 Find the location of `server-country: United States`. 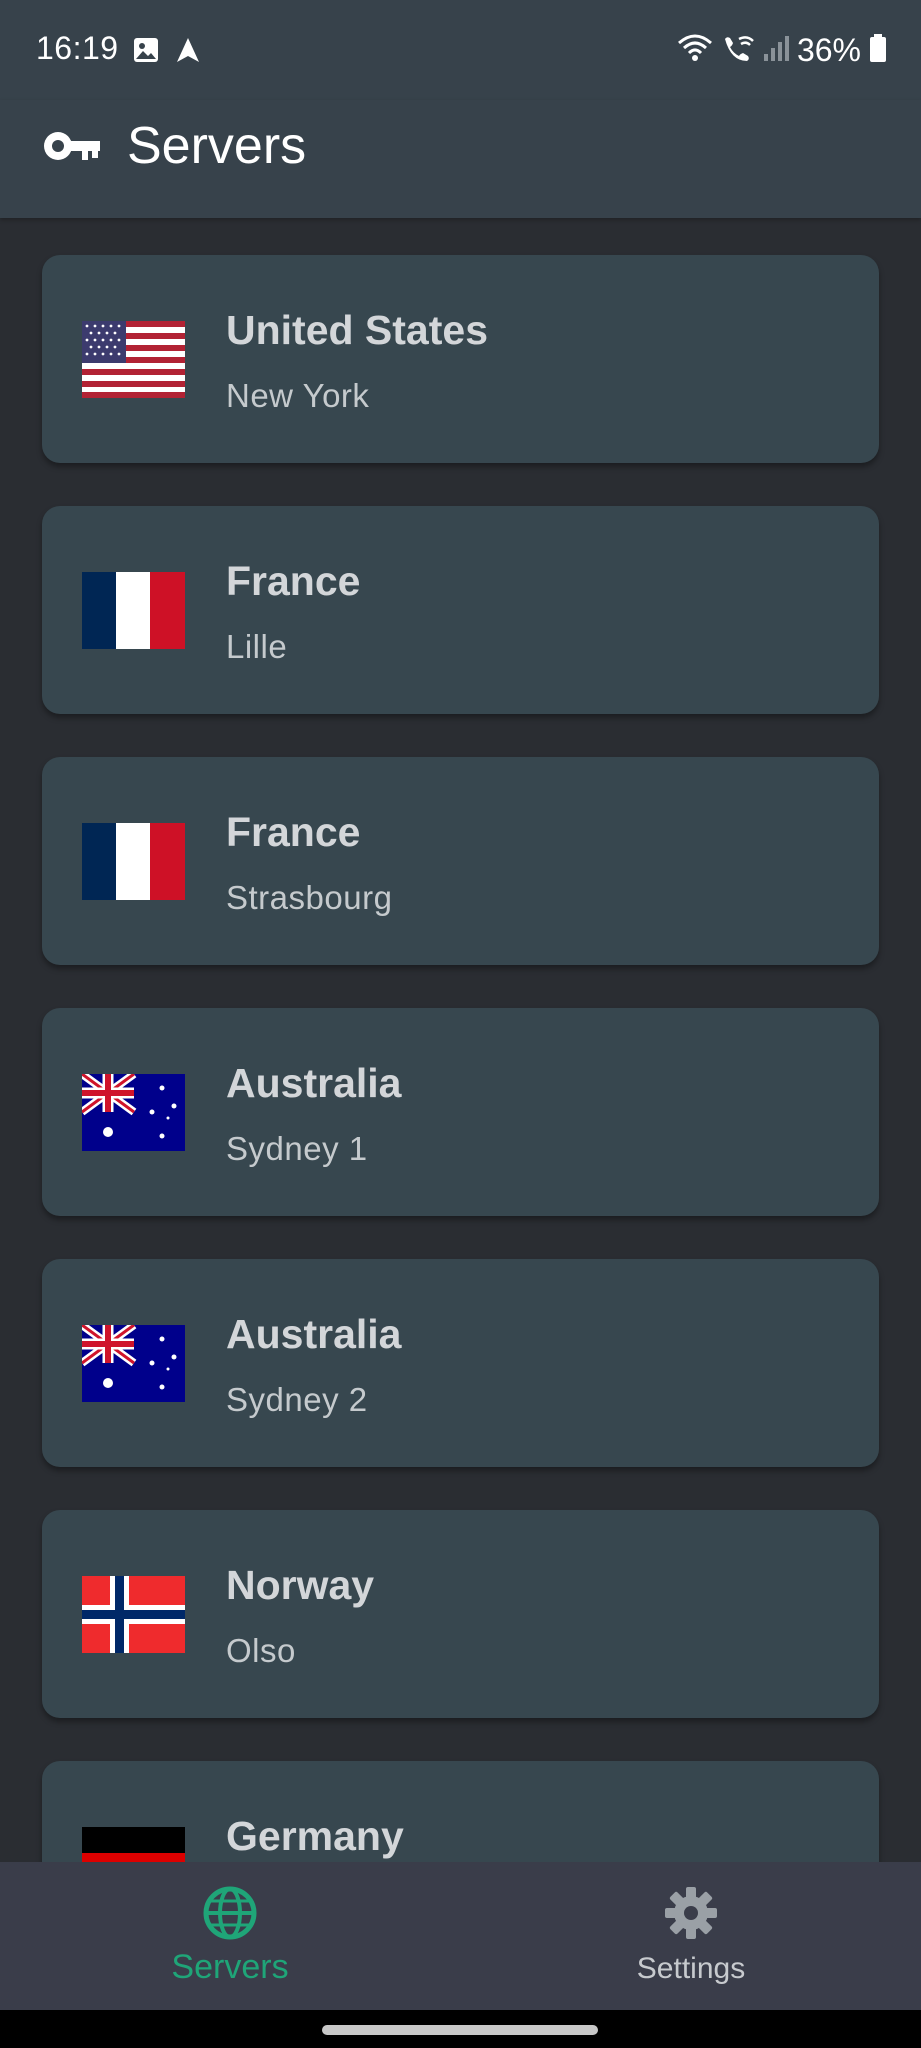

server-country: United States is located at coordinates (357, 330).